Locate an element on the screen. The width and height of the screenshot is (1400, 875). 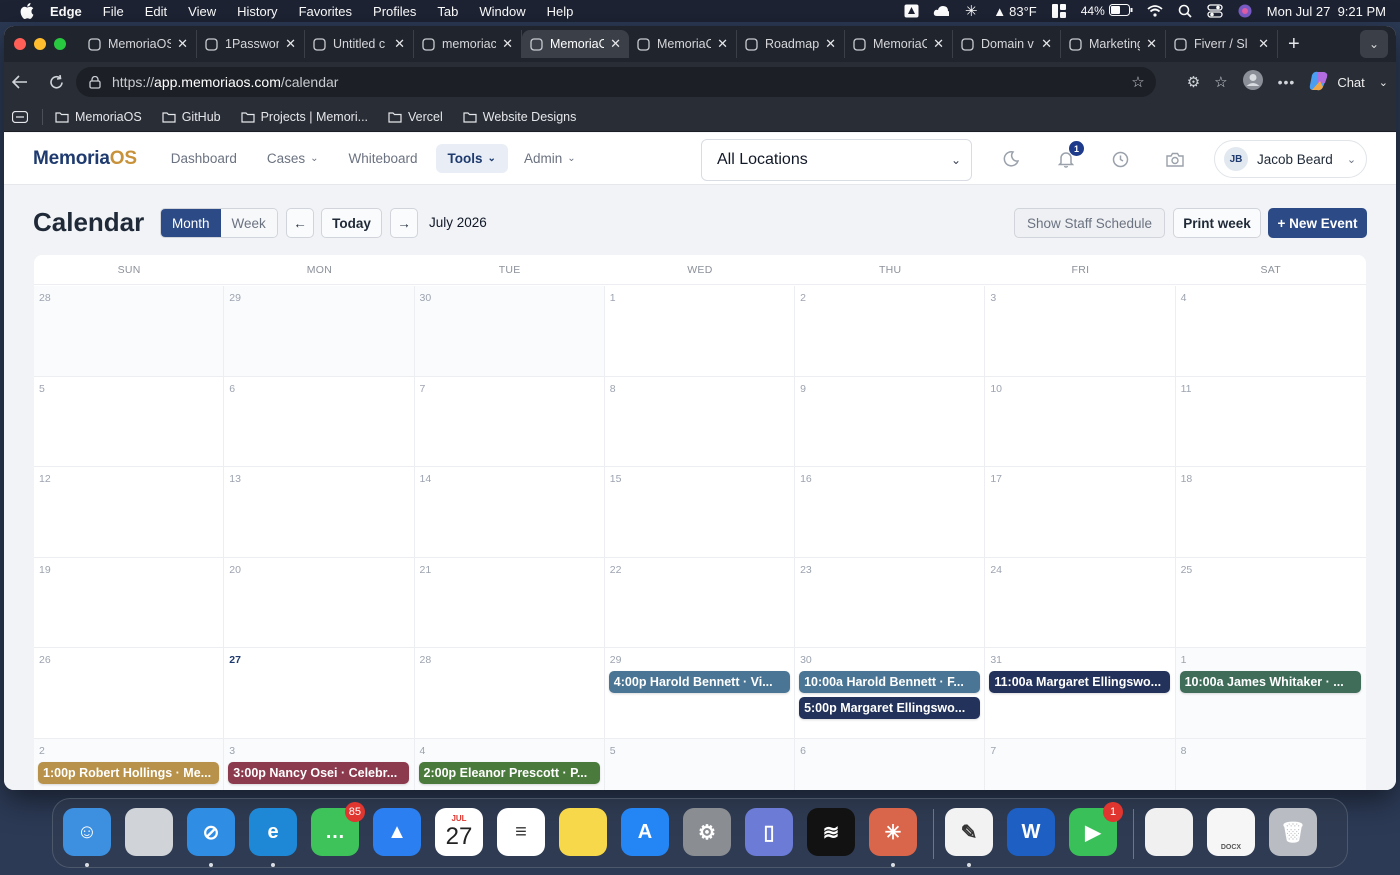
calendar-day-cell: 14 is located at coordinates (509, 512).